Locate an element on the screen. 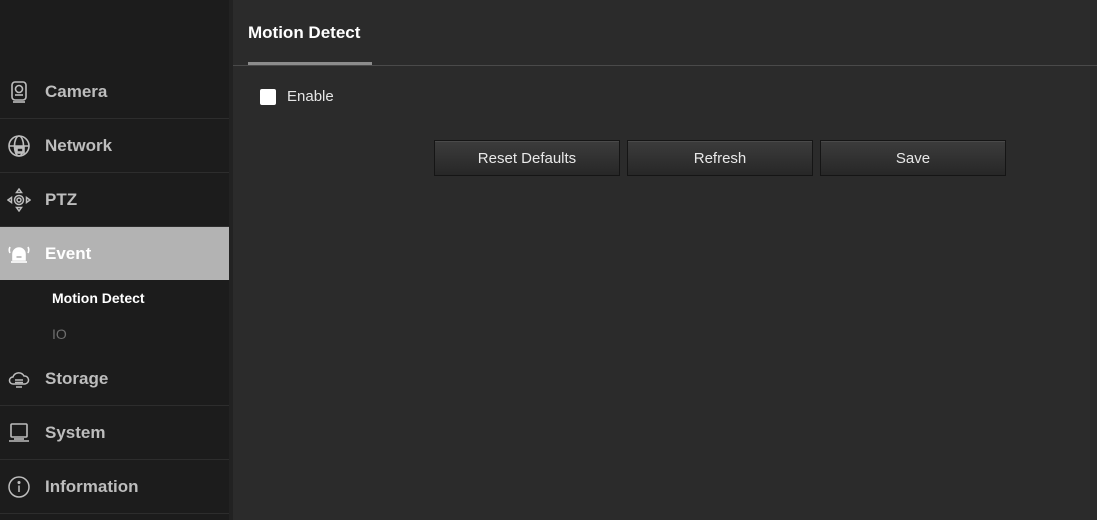 The width and height of the screenshot is (1097, 520). sidebar-item-event: Event is located at coordinates (120, 253).